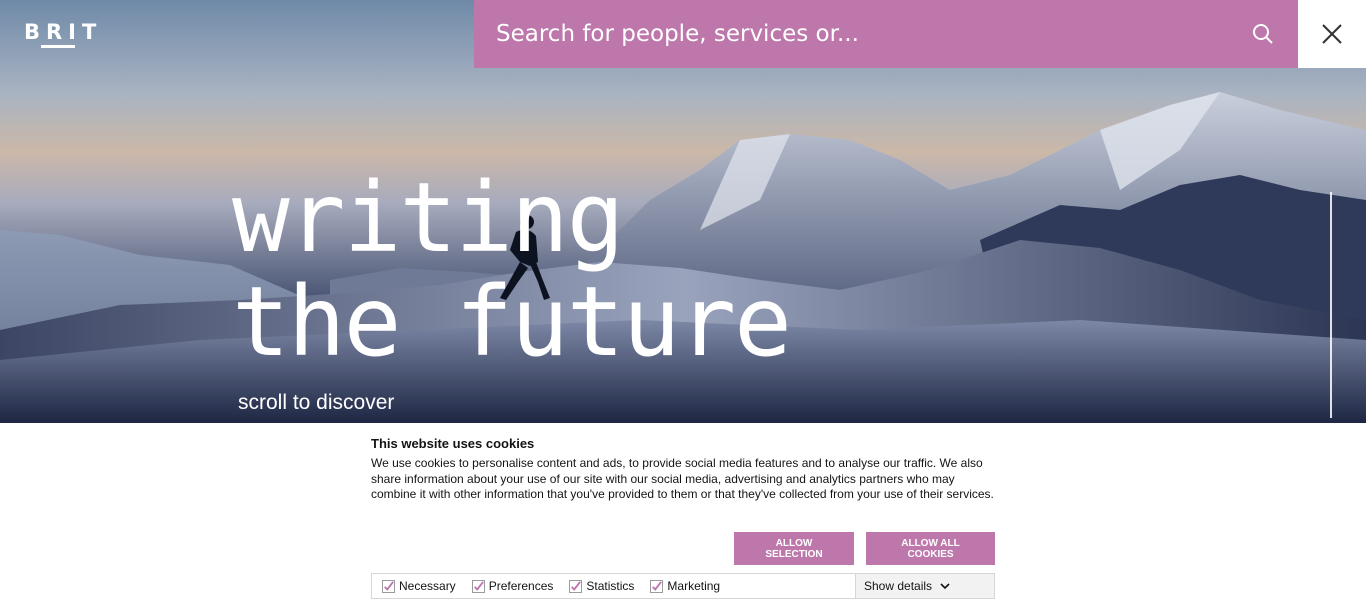  Describe the element at coordinates (1331, 305) in the screenshot. I see `scroll-progress-rail` at that location.